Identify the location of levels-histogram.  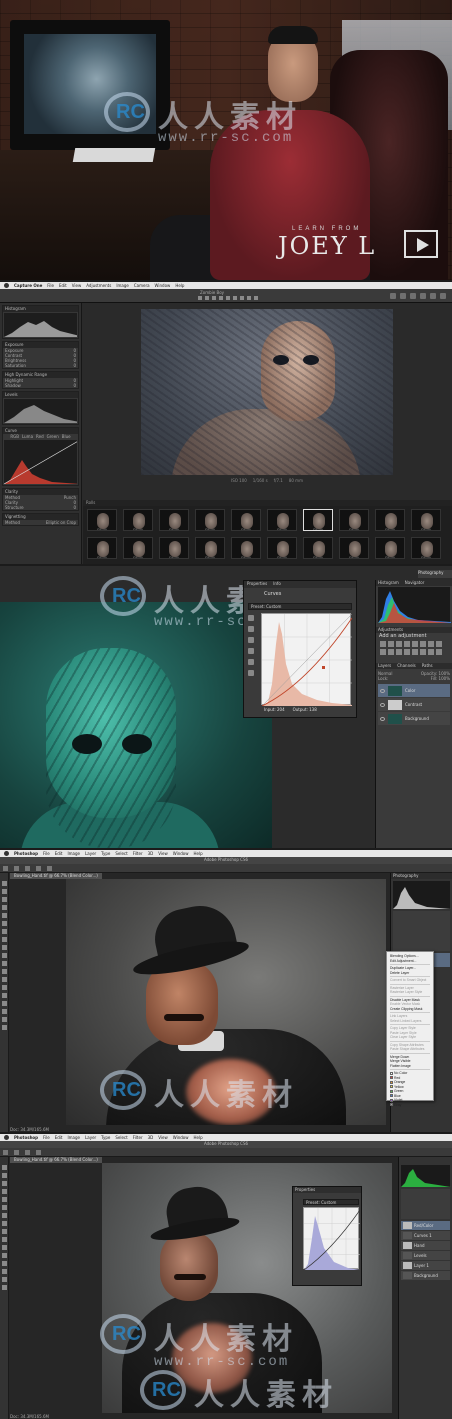
(40, 411).